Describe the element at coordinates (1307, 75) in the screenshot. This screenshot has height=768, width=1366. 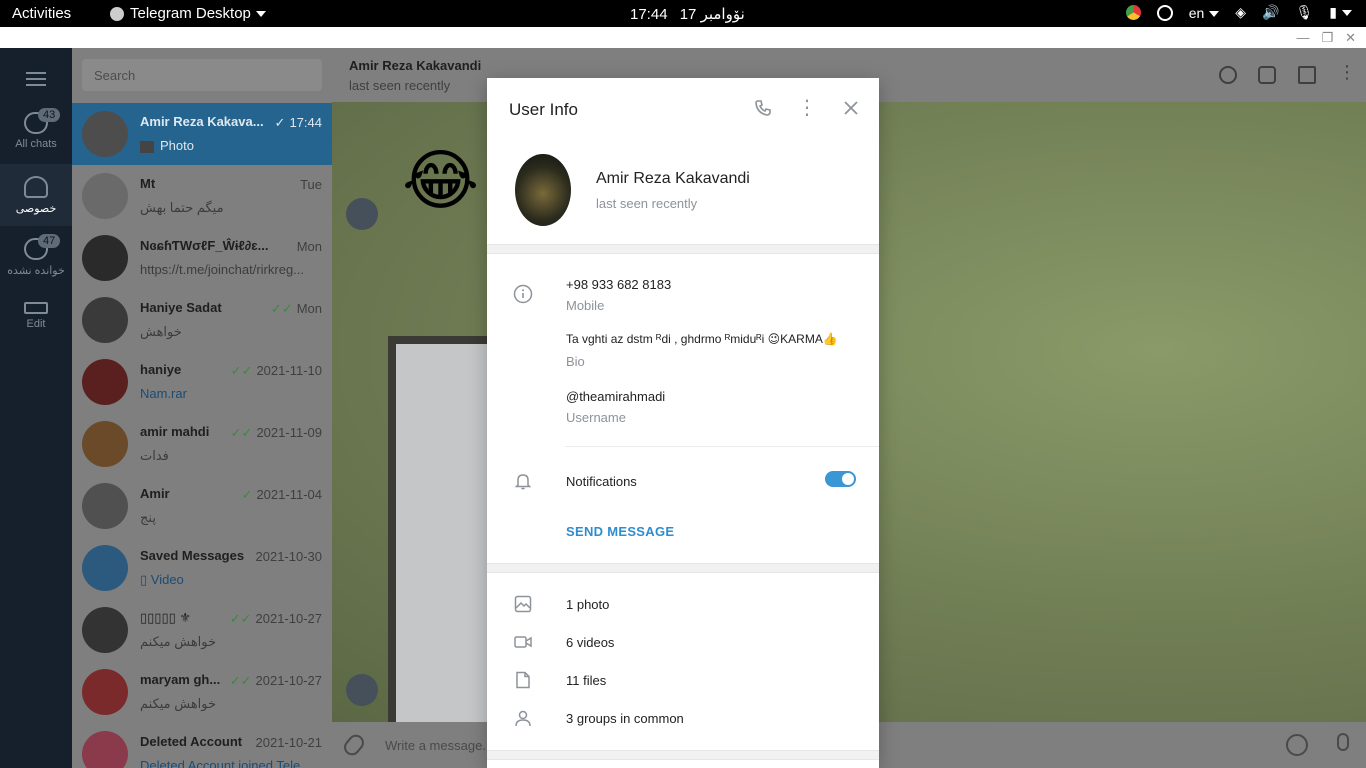
I see `sidebar-toggle-icon` at that location.